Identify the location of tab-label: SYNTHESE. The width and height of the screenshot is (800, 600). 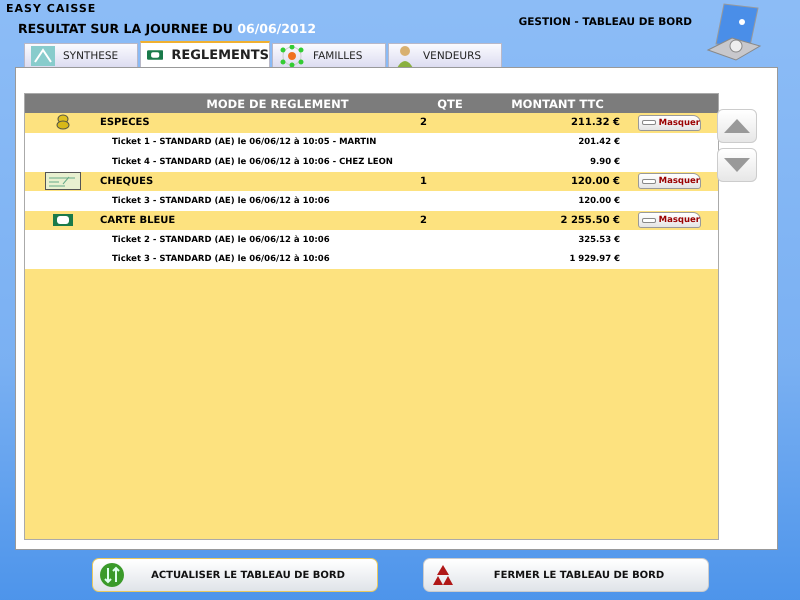
(90, 56).